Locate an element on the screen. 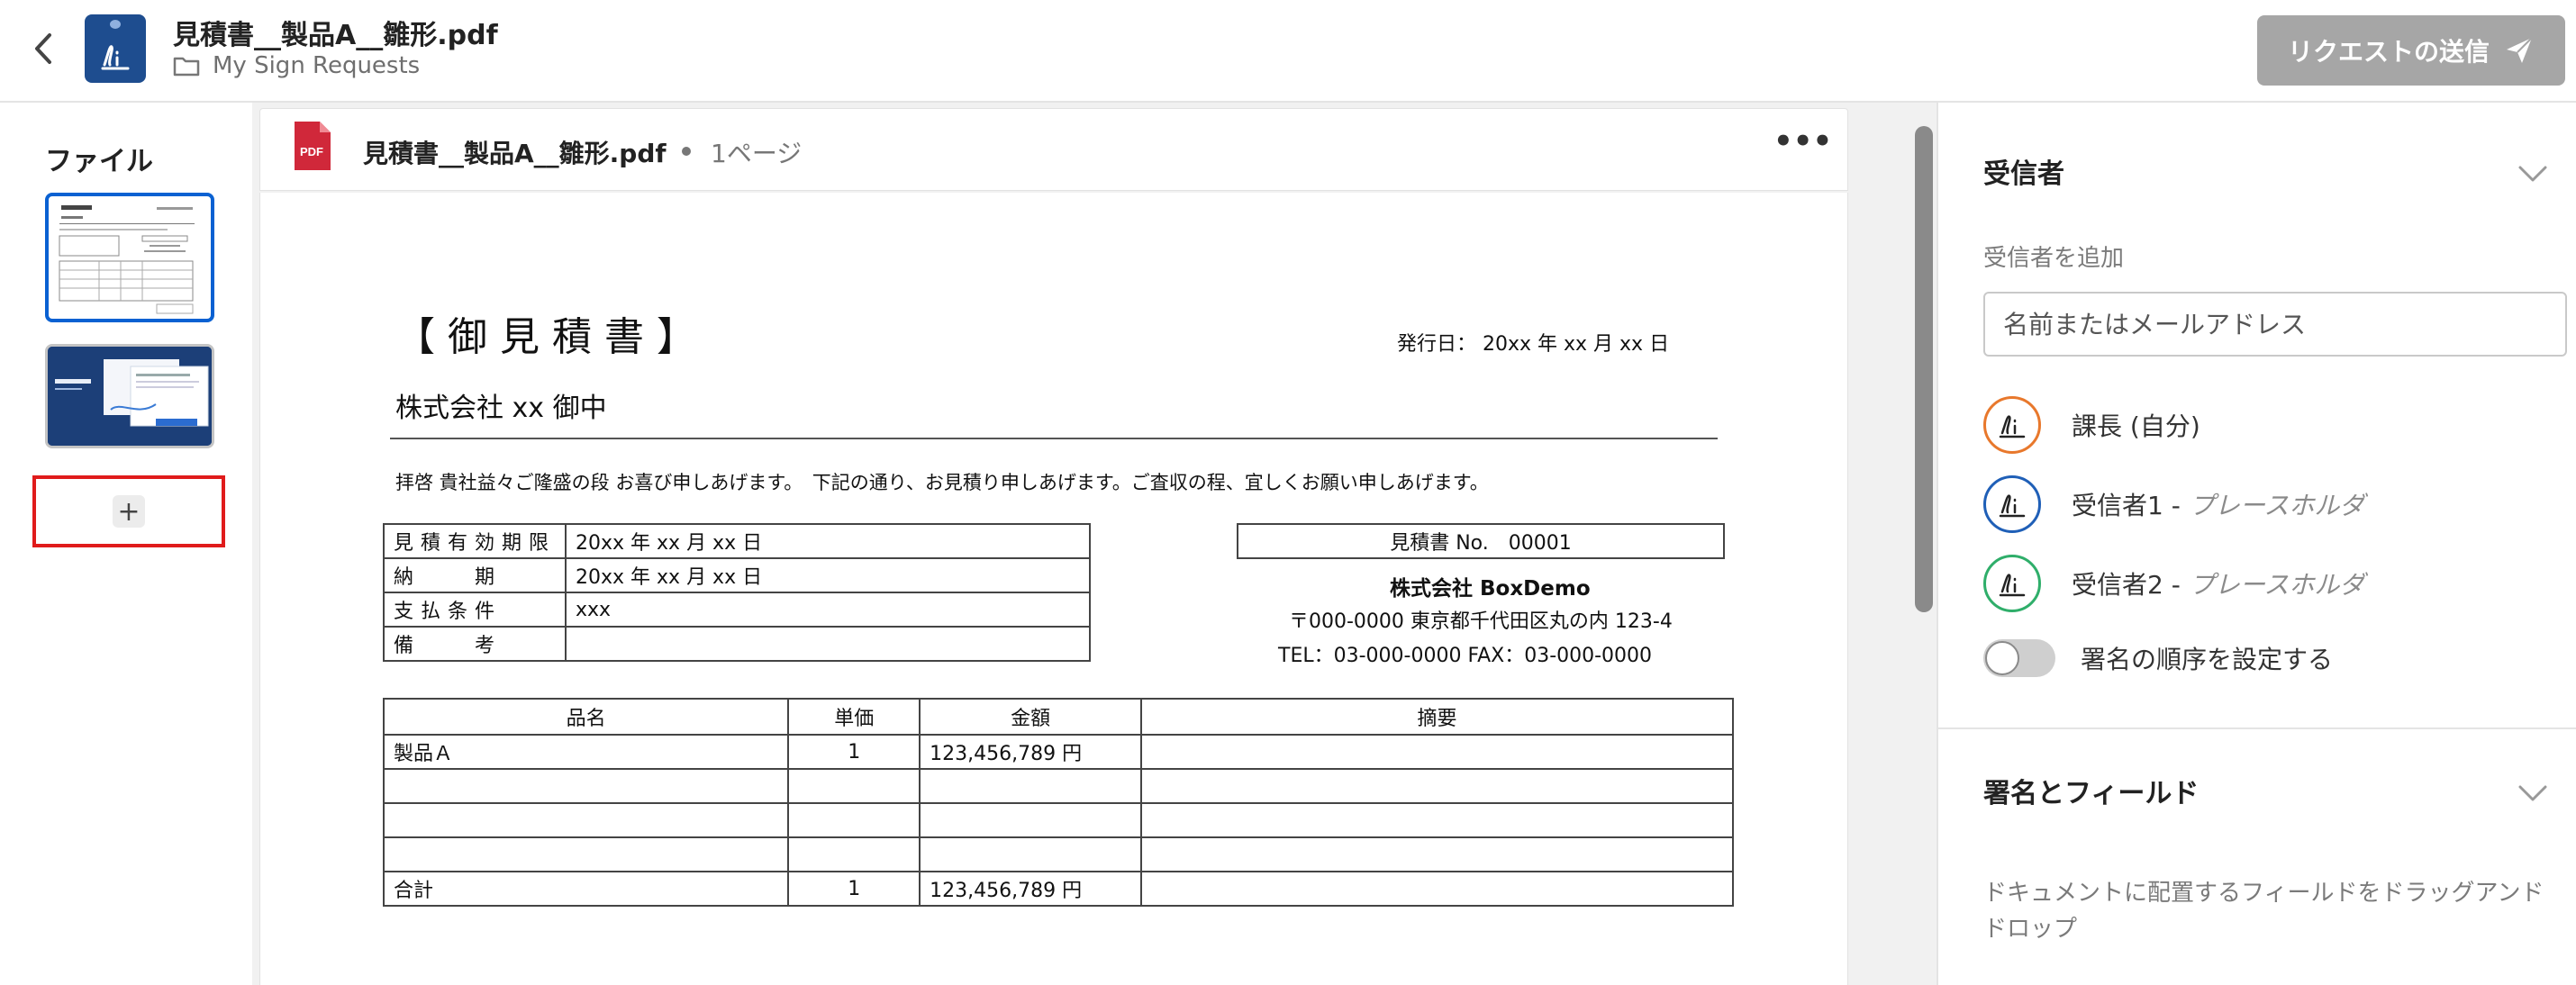 Image resolution: width=2576 pixels, height=985 pixels. back-arrow-icon is located at coordinates (43, 49).